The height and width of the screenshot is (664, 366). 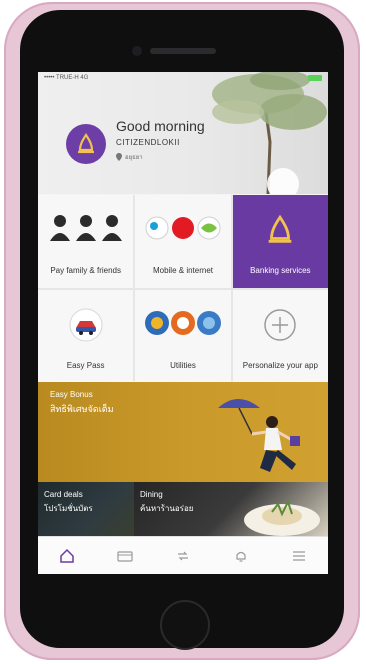 What do you see at coordinates (167, 508) in the screenshot?
I see `deal-subtitle: ค้นหาร้านอร่อย` at bounding box center [167, 508].